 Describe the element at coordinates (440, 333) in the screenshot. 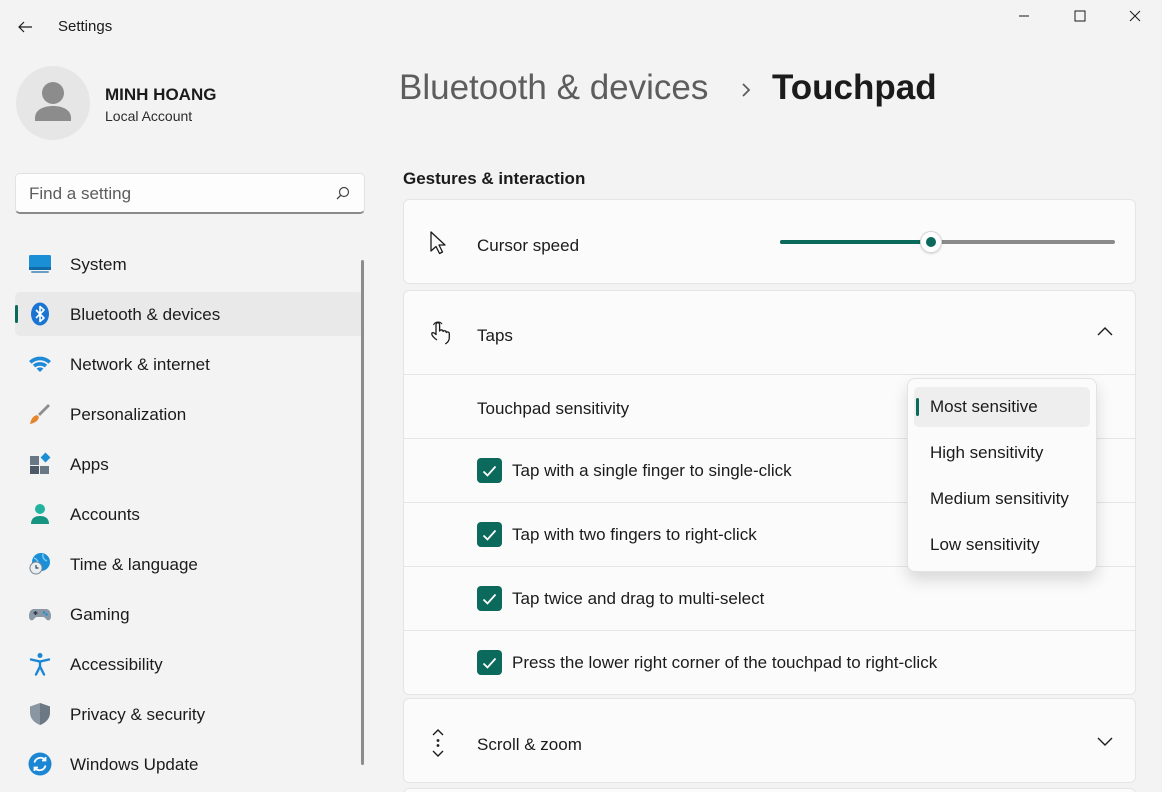

I see `tap-gesture-icon` at that location.